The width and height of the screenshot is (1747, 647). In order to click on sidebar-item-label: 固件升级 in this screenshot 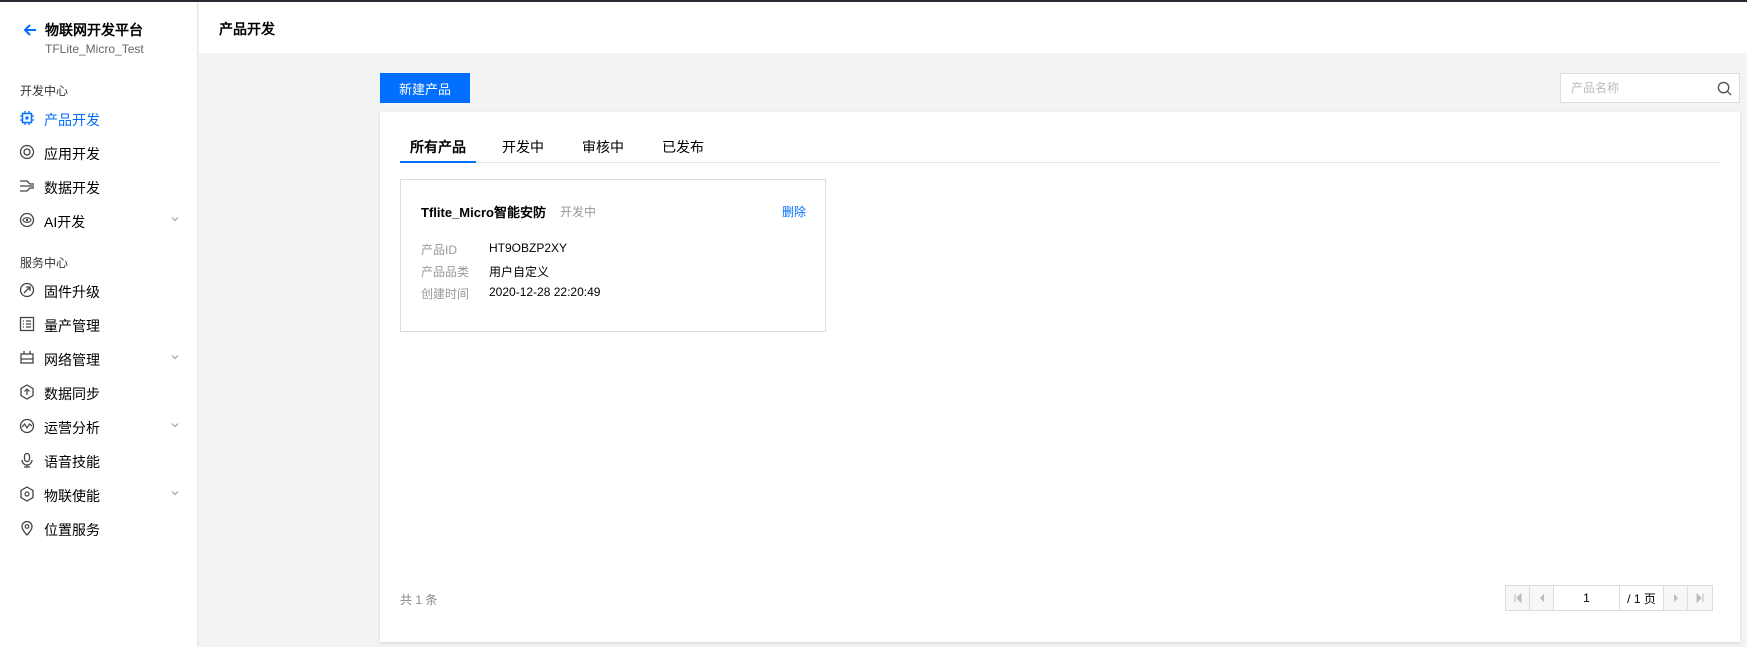, I will do `click(72, 292)`.